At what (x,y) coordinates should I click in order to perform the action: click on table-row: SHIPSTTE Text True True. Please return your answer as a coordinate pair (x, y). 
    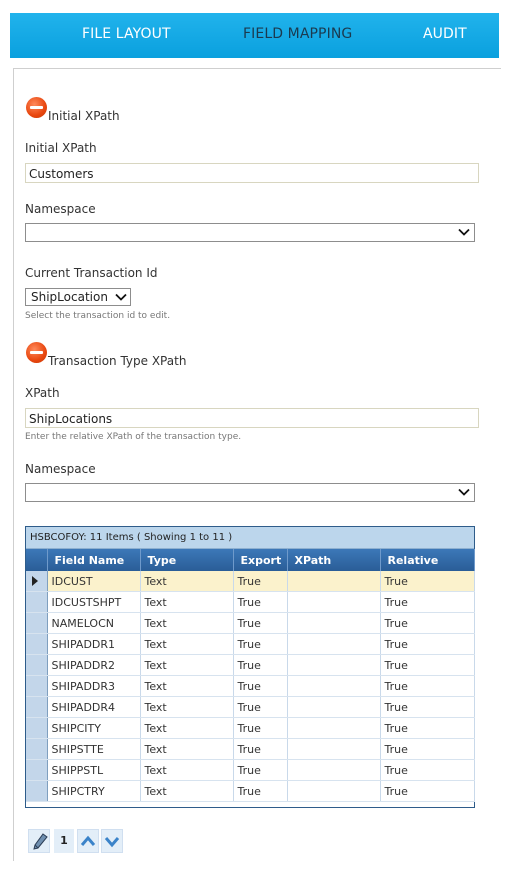
    Looking at the image, I should click on (250, 749).